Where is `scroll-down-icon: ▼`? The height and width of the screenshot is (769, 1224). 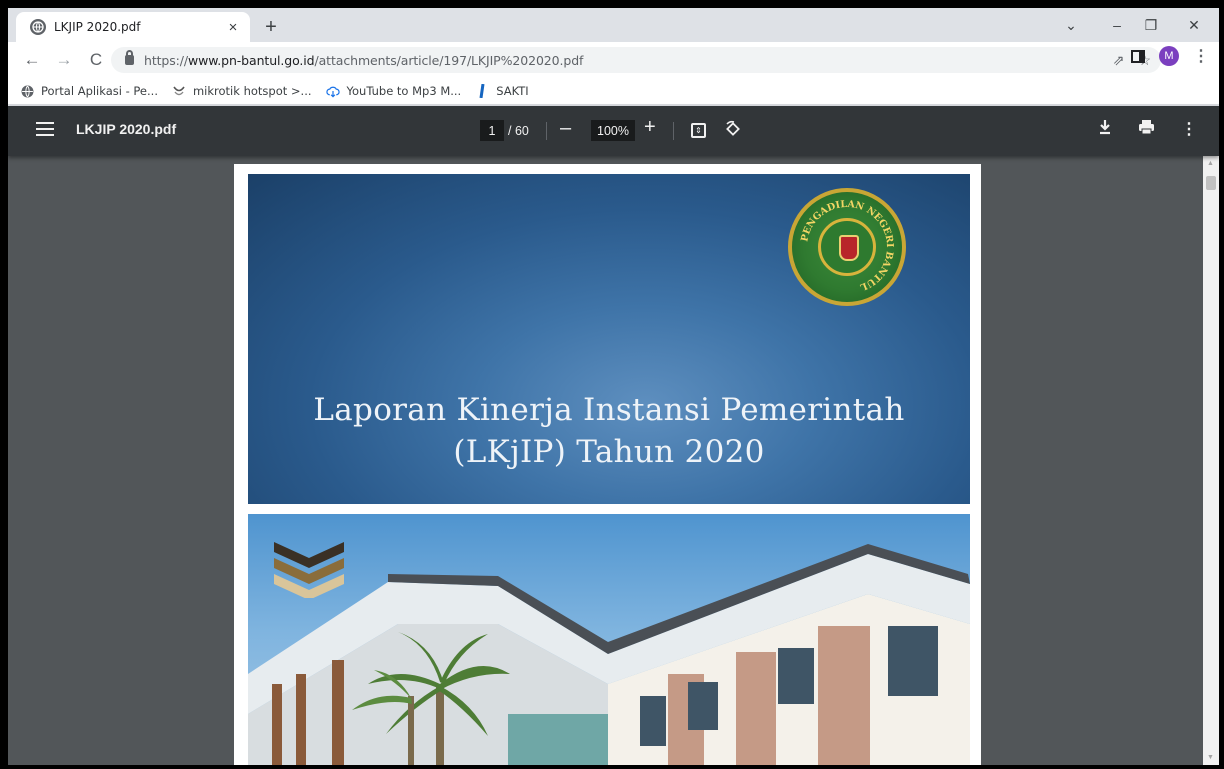 scroll-down-icon: ▼ is located at coordinates (1210, 757).